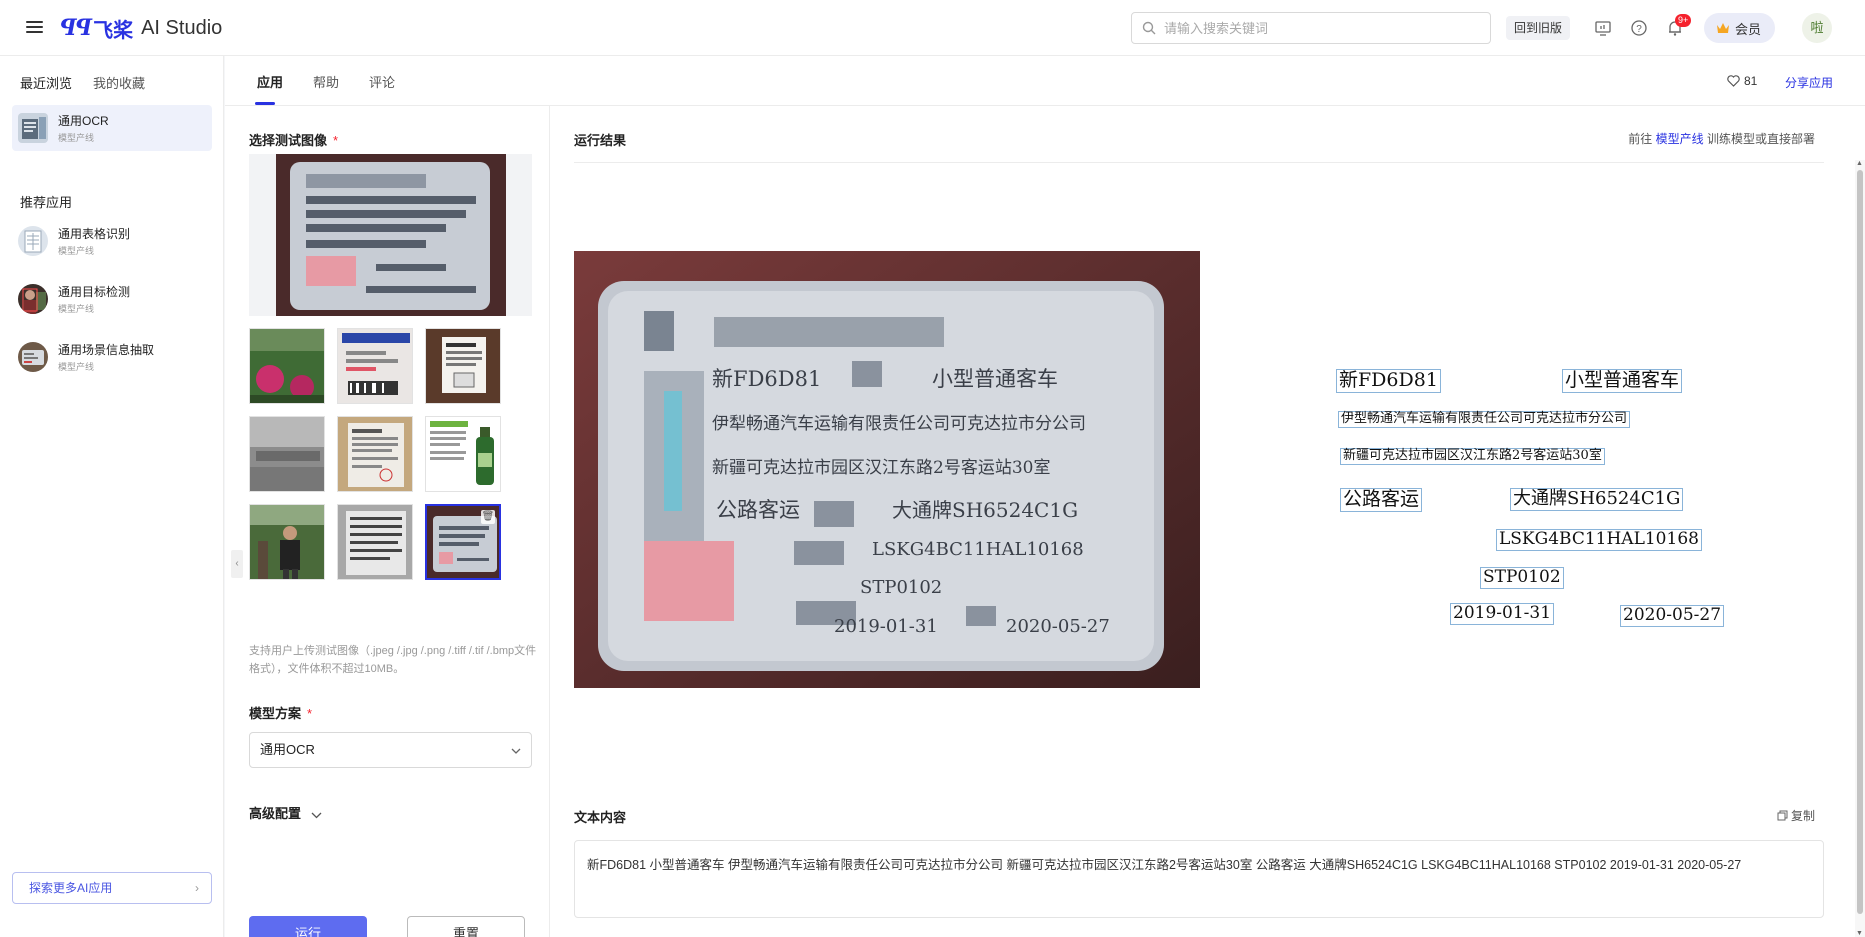  What do you see at coordinates (1796, 815) in the screenshot?
I see `copy-button: 复制` at bounding box center [1796, 815].